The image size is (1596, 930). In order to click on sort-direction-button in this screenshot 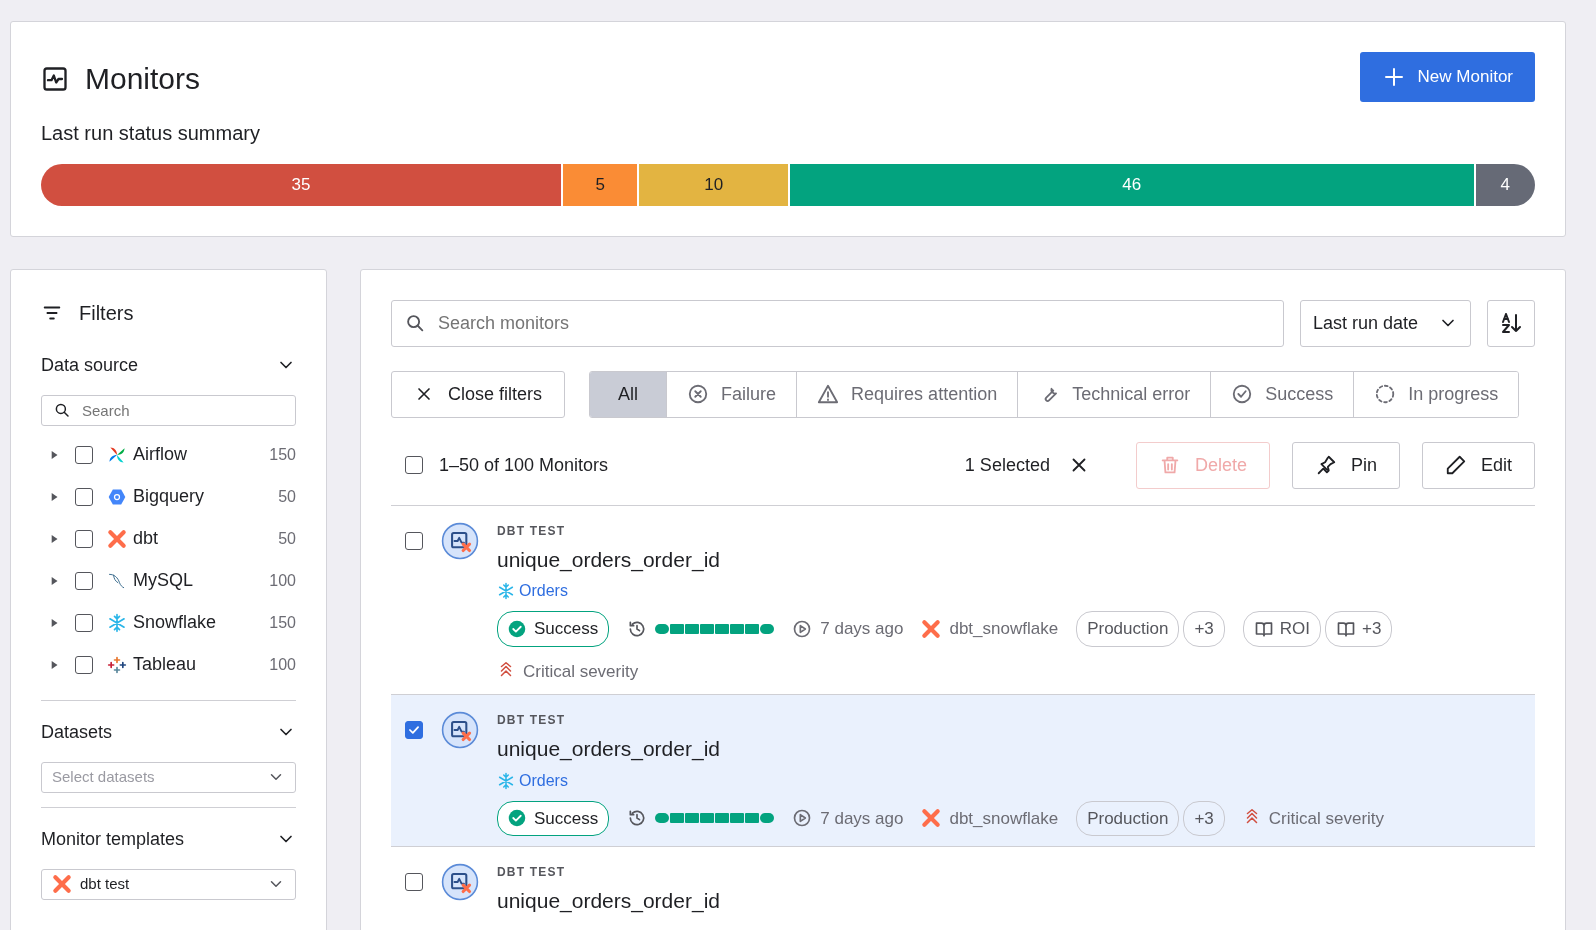, I will do `click(1511, 323)`.